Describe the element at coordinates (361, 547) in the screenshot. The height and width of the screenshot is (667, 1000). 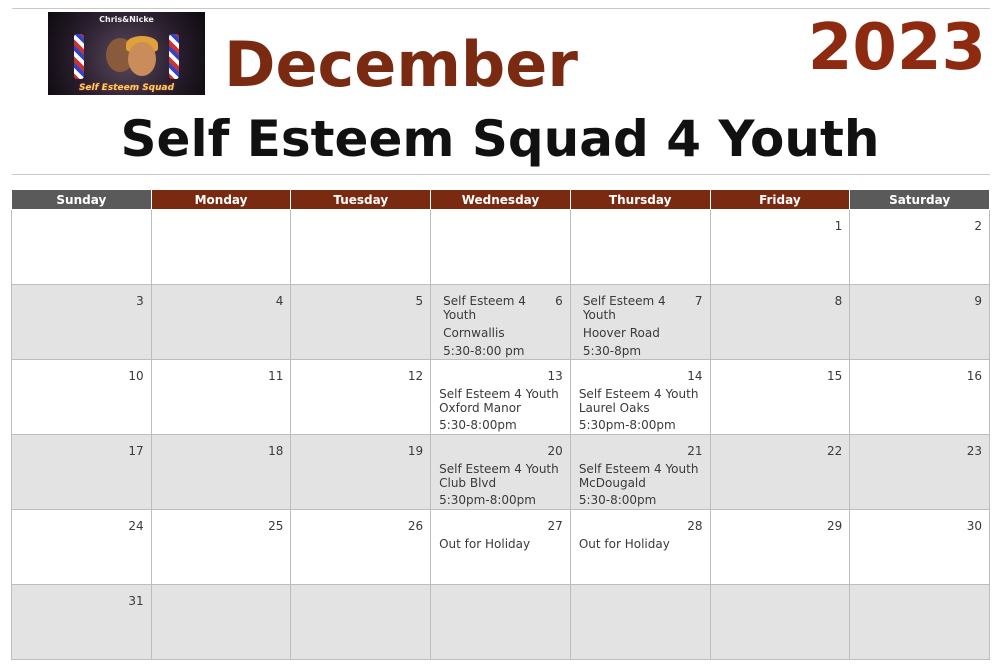
I see `calendar-day-cell: 26` at that location.